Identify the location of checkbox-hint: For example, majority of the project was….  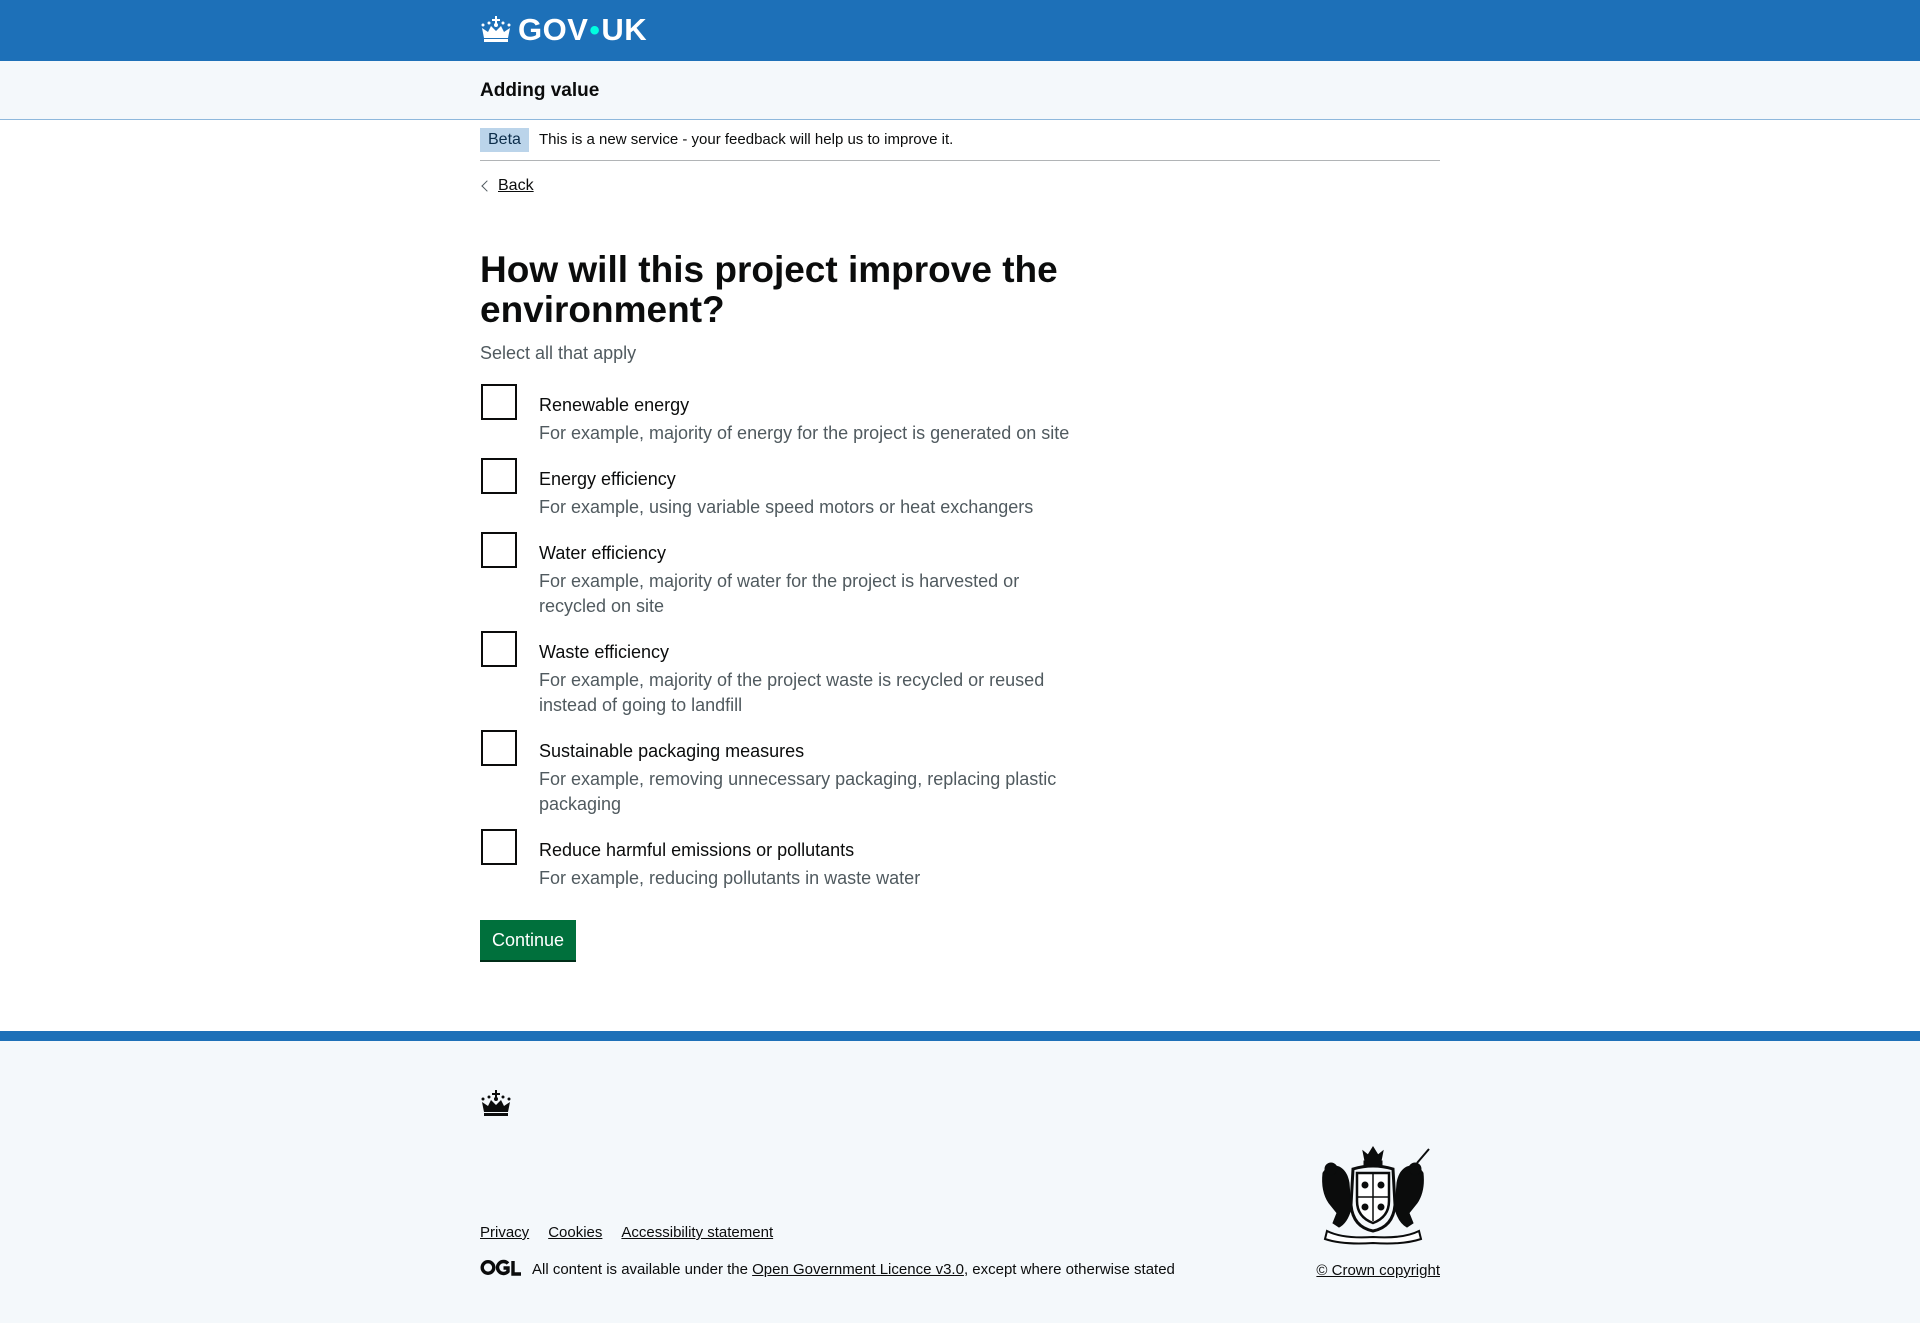
(792, 692).